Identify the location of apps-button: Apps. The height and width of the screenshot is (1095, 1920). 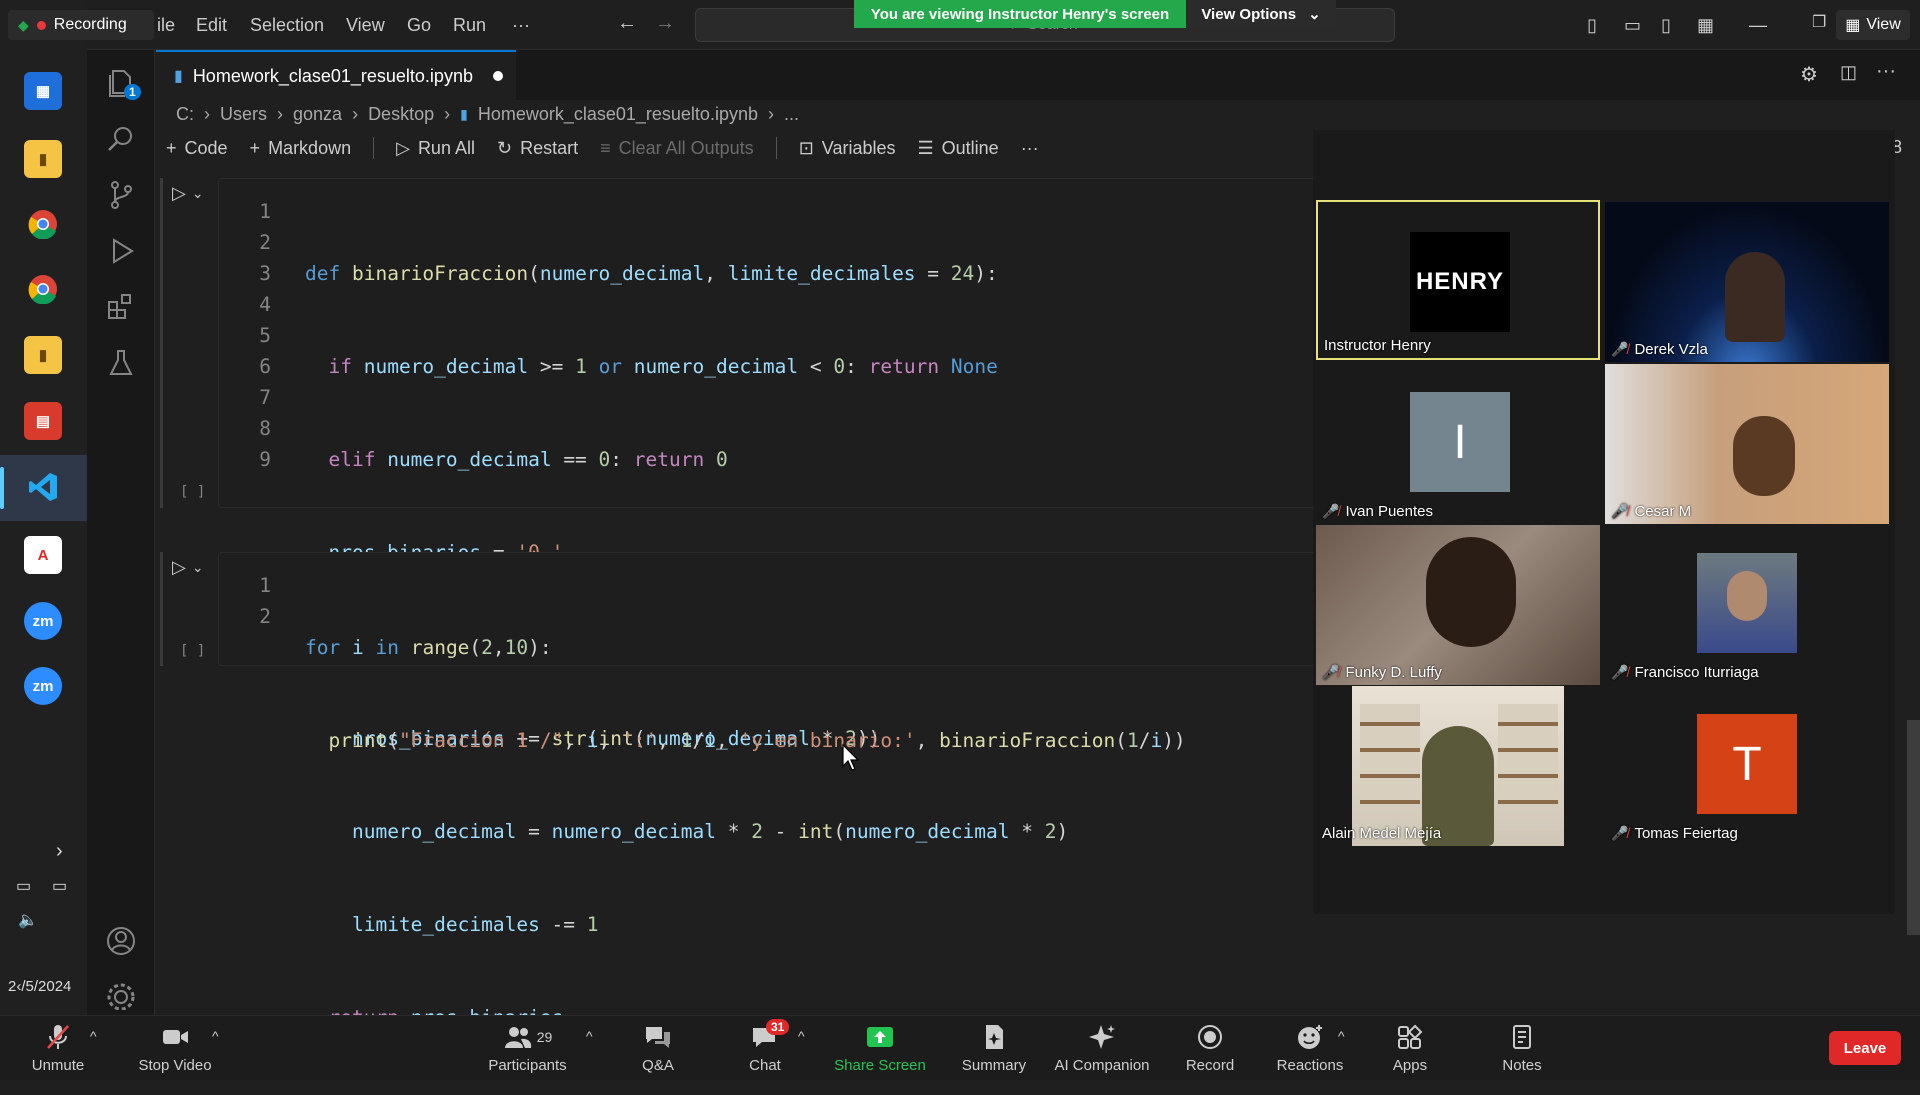
(1410, 1048).